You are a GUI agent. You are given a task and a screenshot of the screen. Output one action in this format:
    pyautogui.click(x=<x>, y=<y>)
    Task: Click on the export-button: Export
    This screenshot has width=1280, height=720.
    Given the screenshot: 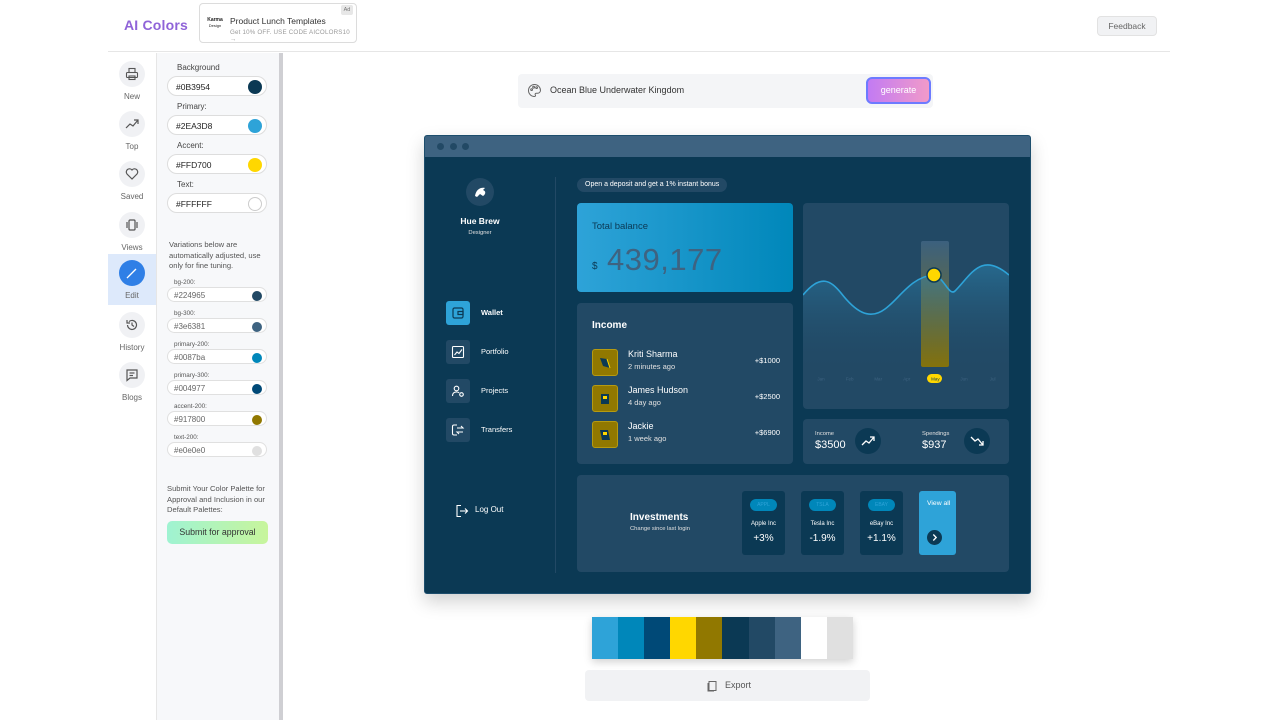 What is the action you would take?
    pyautogui.click(x=727, y=685)
    